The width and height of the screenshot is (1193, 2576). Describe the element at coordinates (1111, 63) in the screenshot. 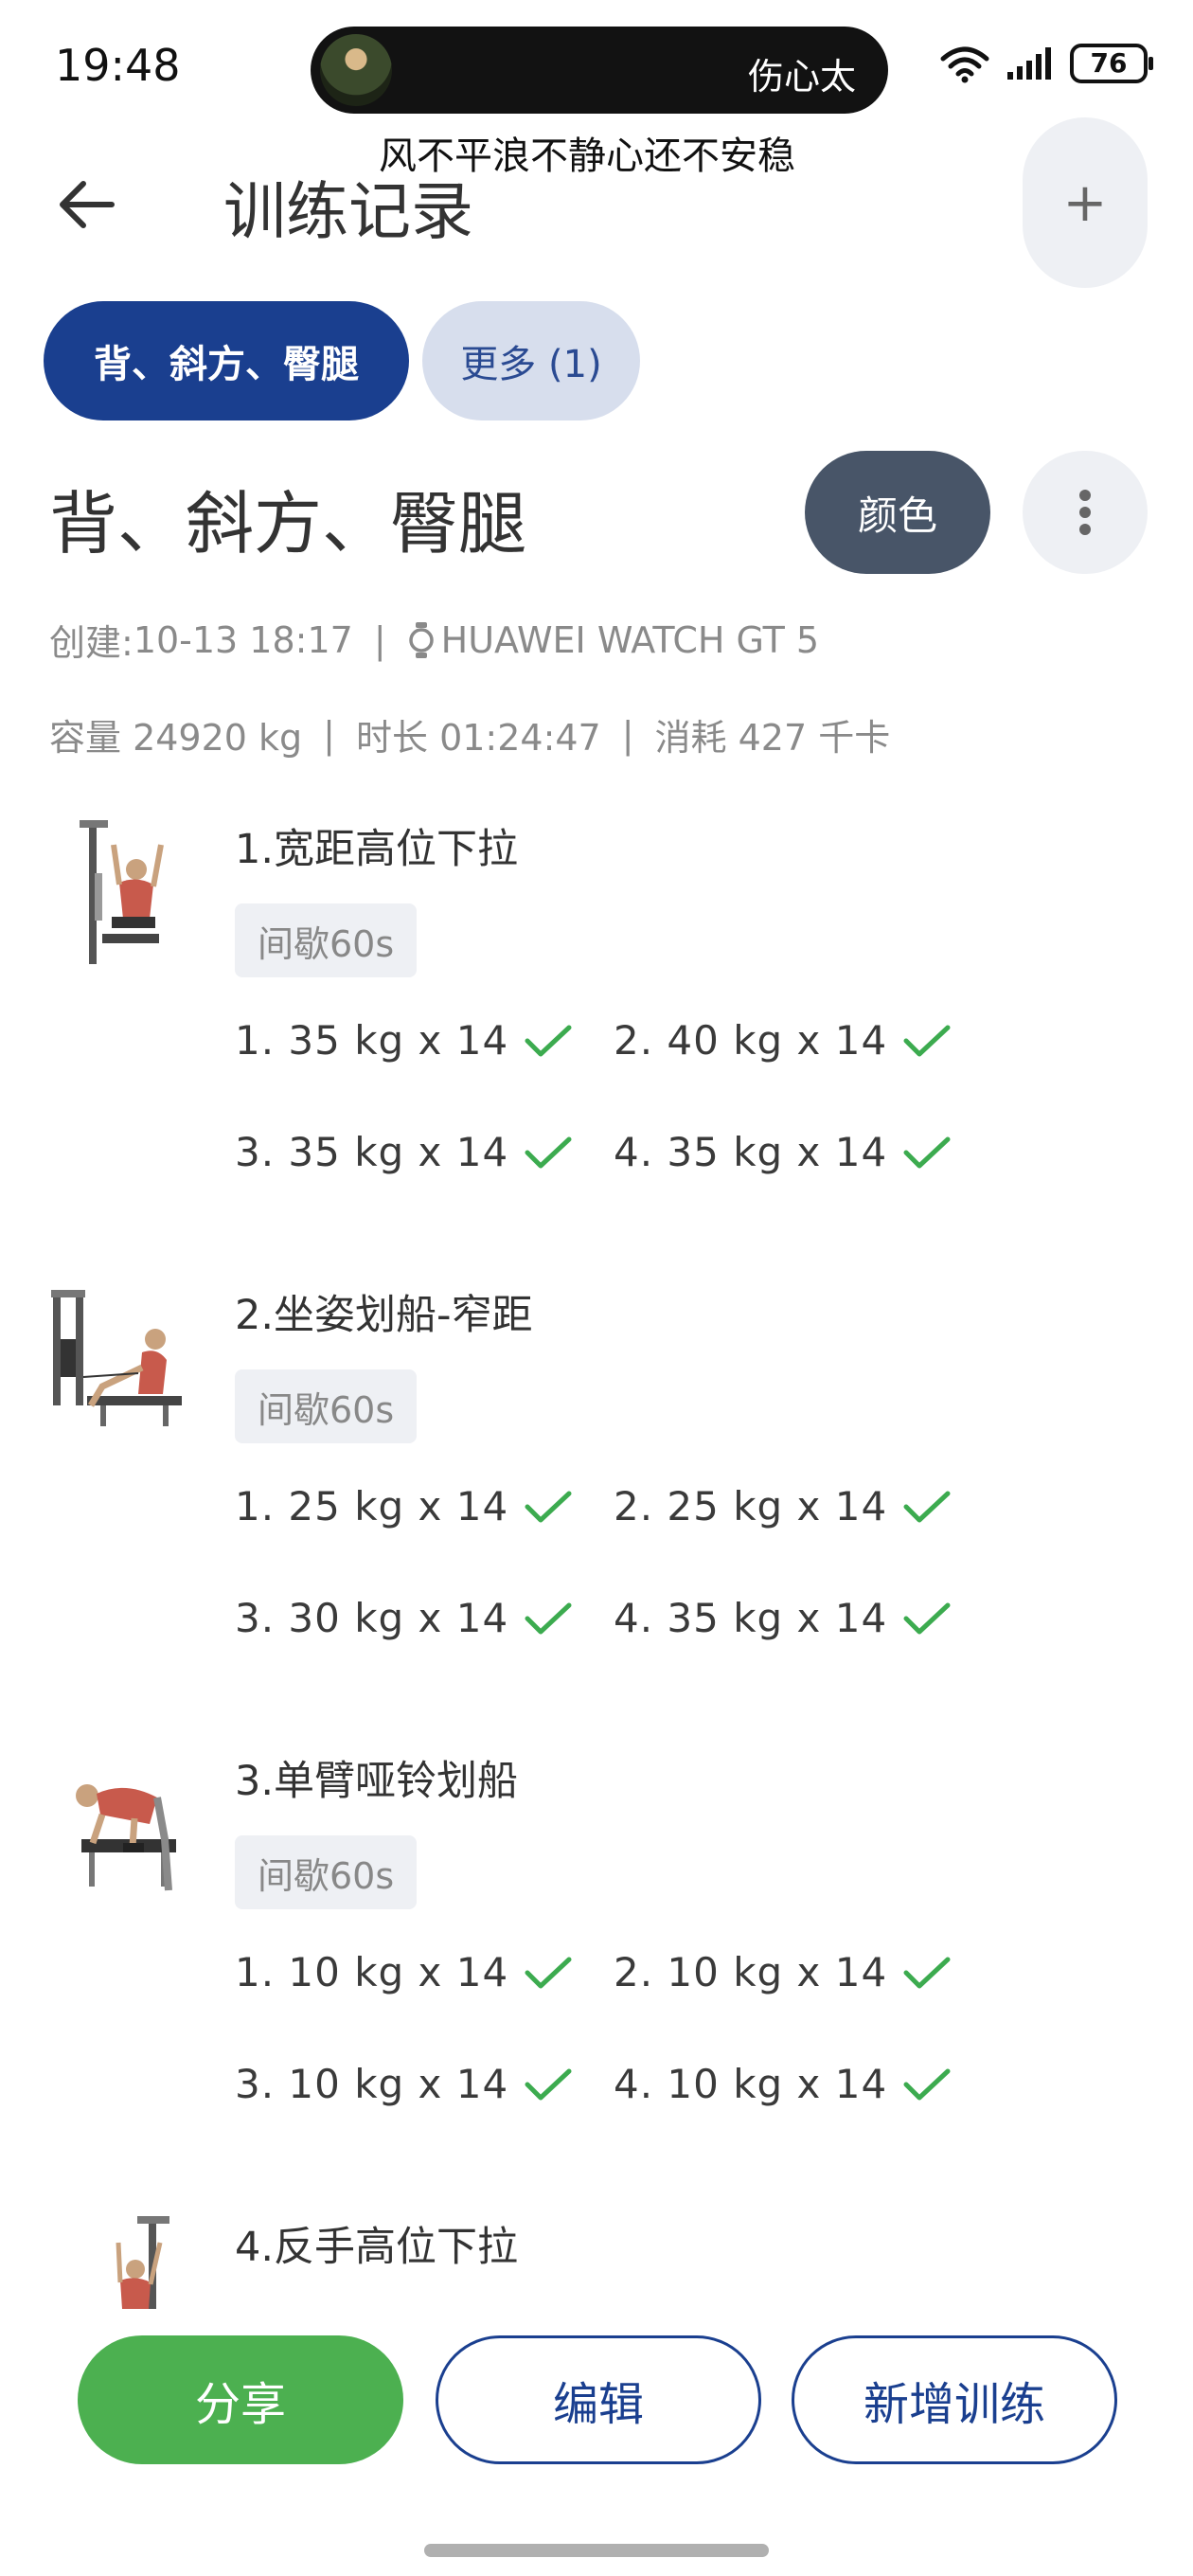

I see `battery-indicator: 76` at that location.